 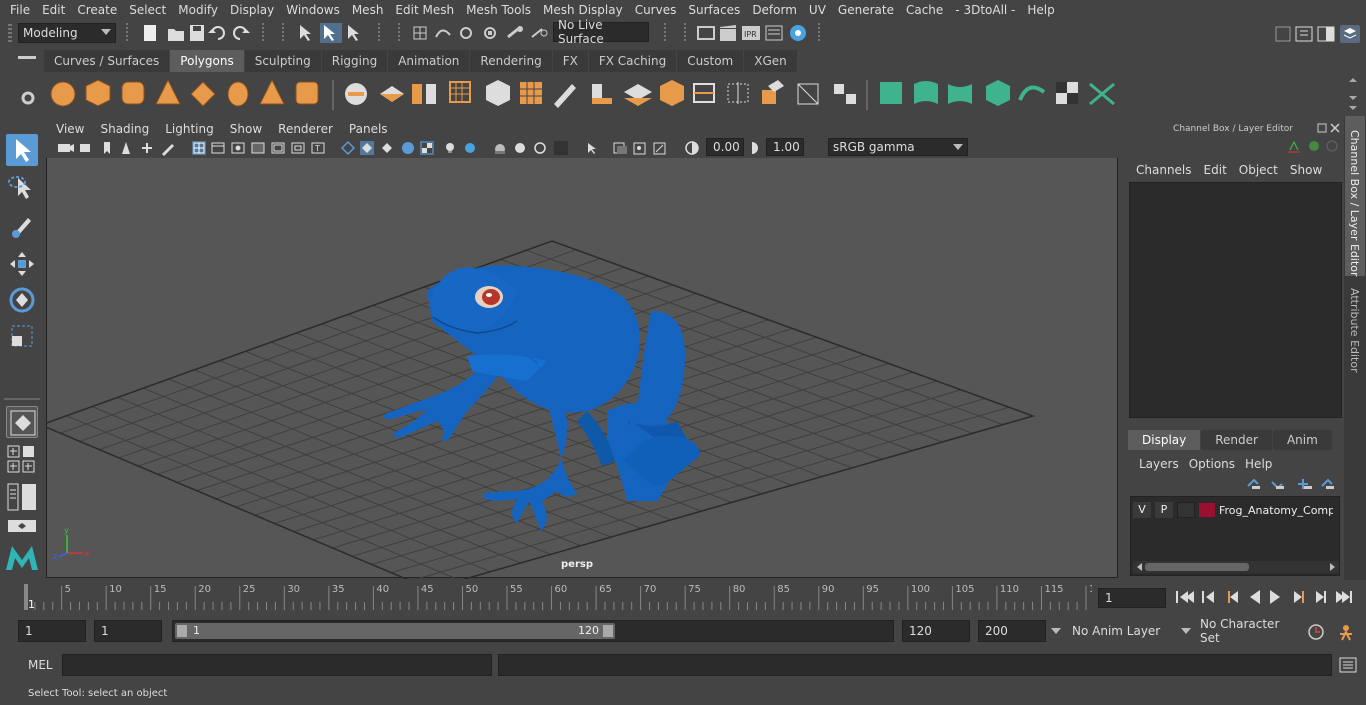 I want to click on layer-row: V P Frog_Anatomy_Comple, so click(x=1236, y=510).